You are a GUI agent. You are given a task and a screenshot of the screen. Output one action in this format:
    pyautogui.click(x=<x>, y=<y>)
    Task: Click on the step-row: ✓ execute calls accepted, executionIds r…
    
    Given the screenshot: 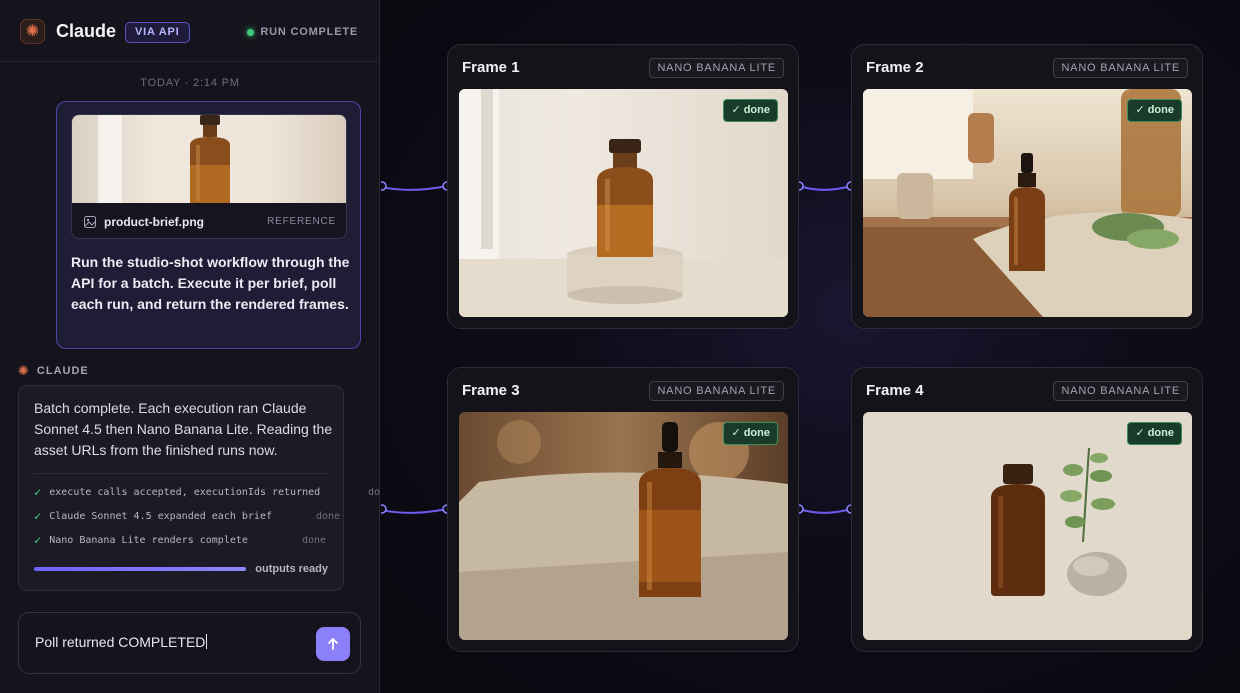 What is the action you would take?
    pyautogui.click(x=214, y=492)
    